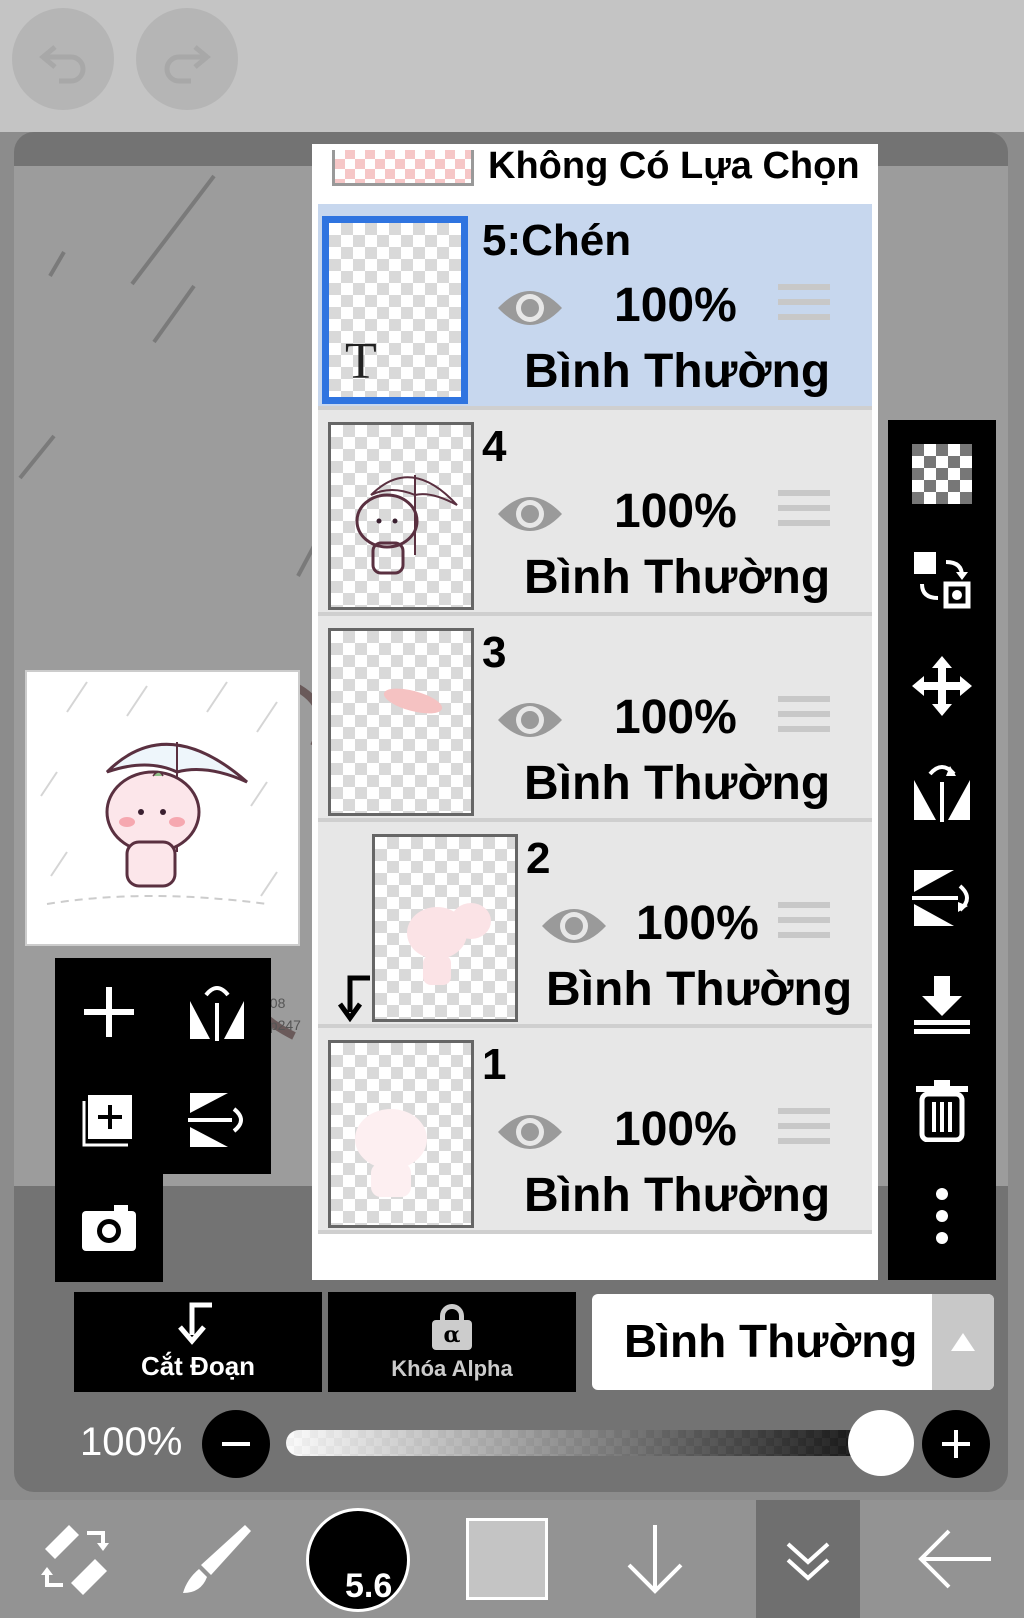  I want to click on opacity-slider-handle, so click(881, 1443).